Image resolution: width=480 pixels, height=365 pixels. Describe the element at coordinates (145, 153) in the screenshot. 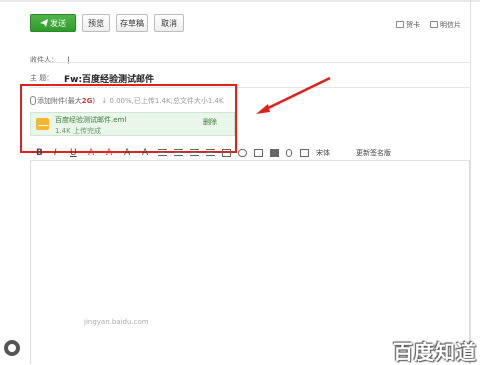

I see `clear-format-button: A` at that location.